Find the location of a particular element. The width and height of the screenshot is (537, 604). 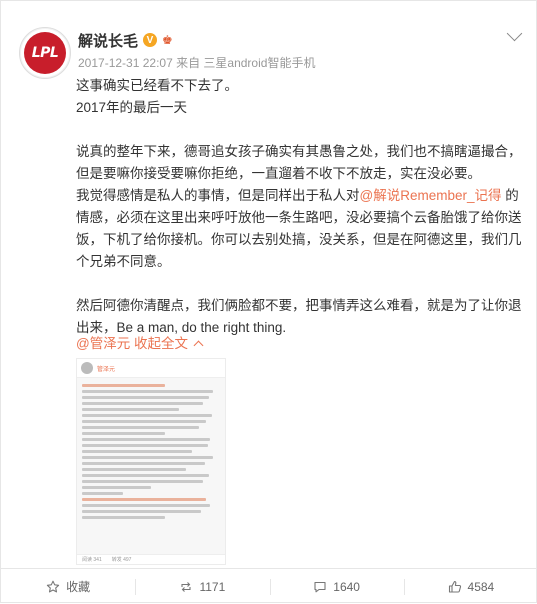

thumbnail-read-count: 阅读 341 is located at coordinates (92, 560).